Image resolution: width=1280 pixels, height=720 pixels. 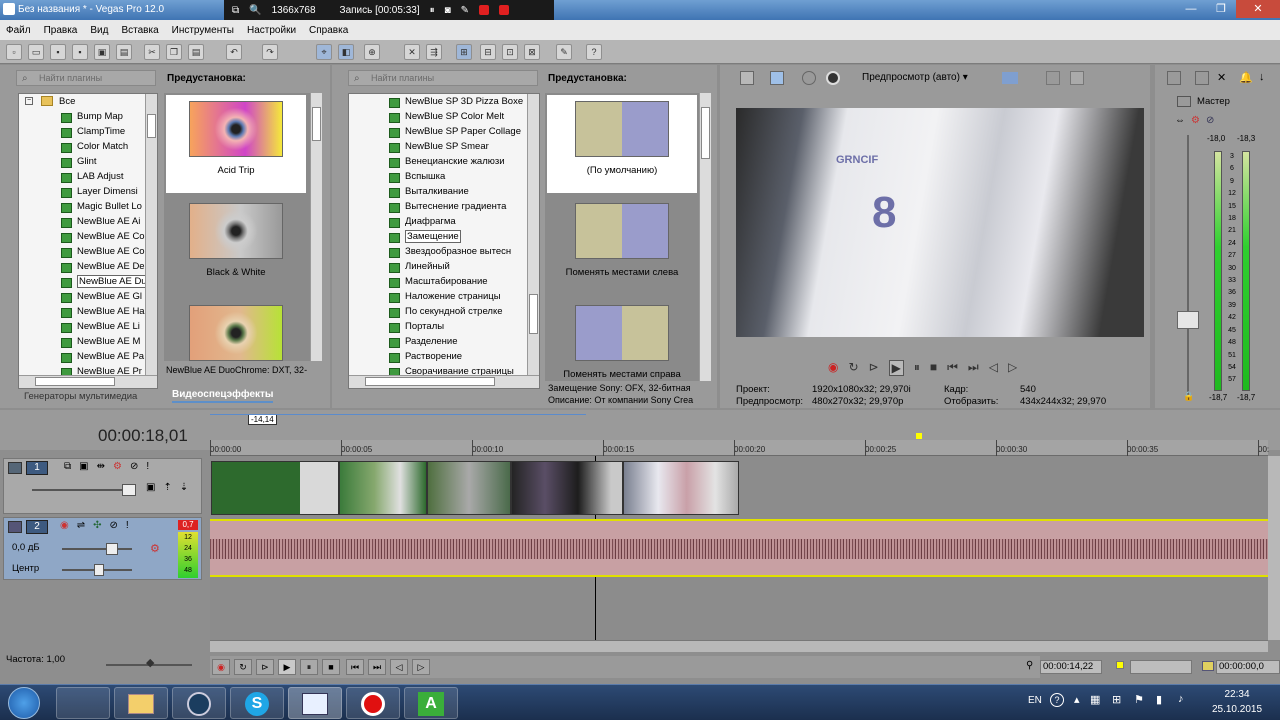 What do you see at coordinates (127, 525) in the screenshot?
I see `solo-icon: !` at bounding box center [127, 525].